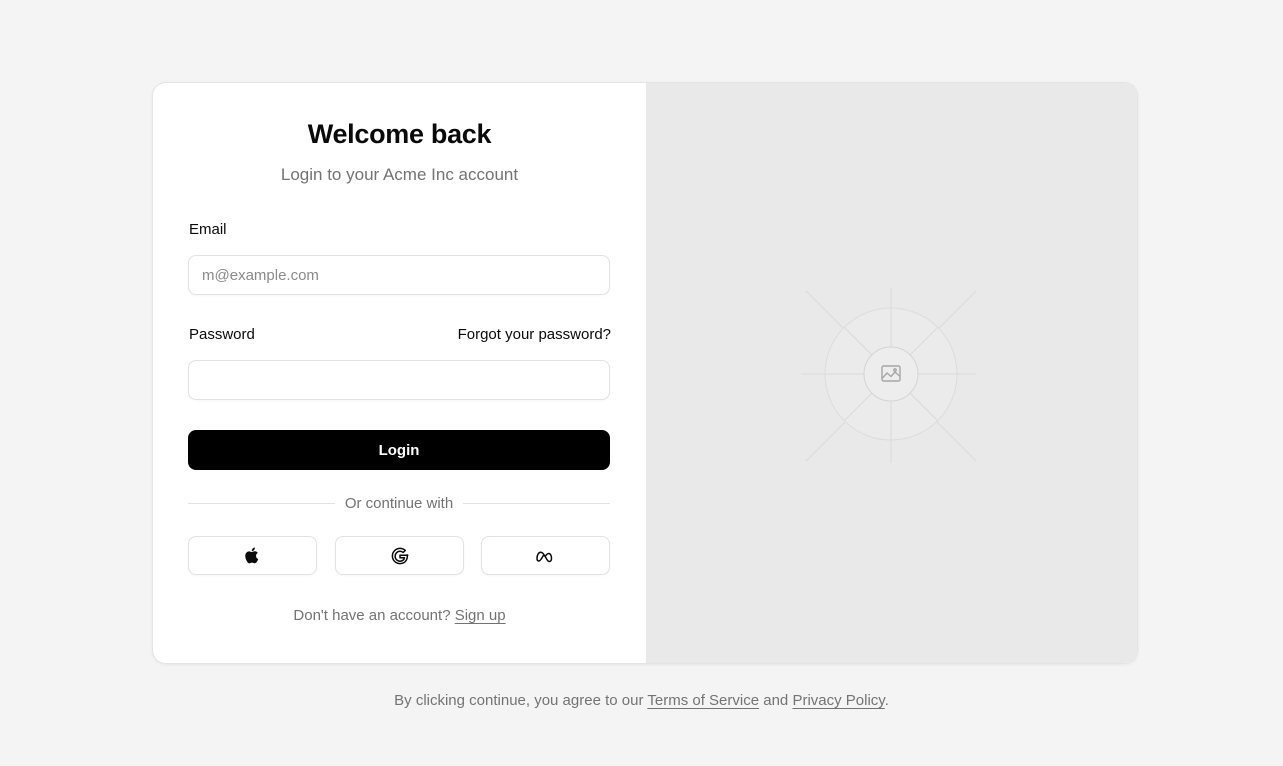 This screenshot has height=766, width=1283. I want to click on apple-icon, so click(252, 555).